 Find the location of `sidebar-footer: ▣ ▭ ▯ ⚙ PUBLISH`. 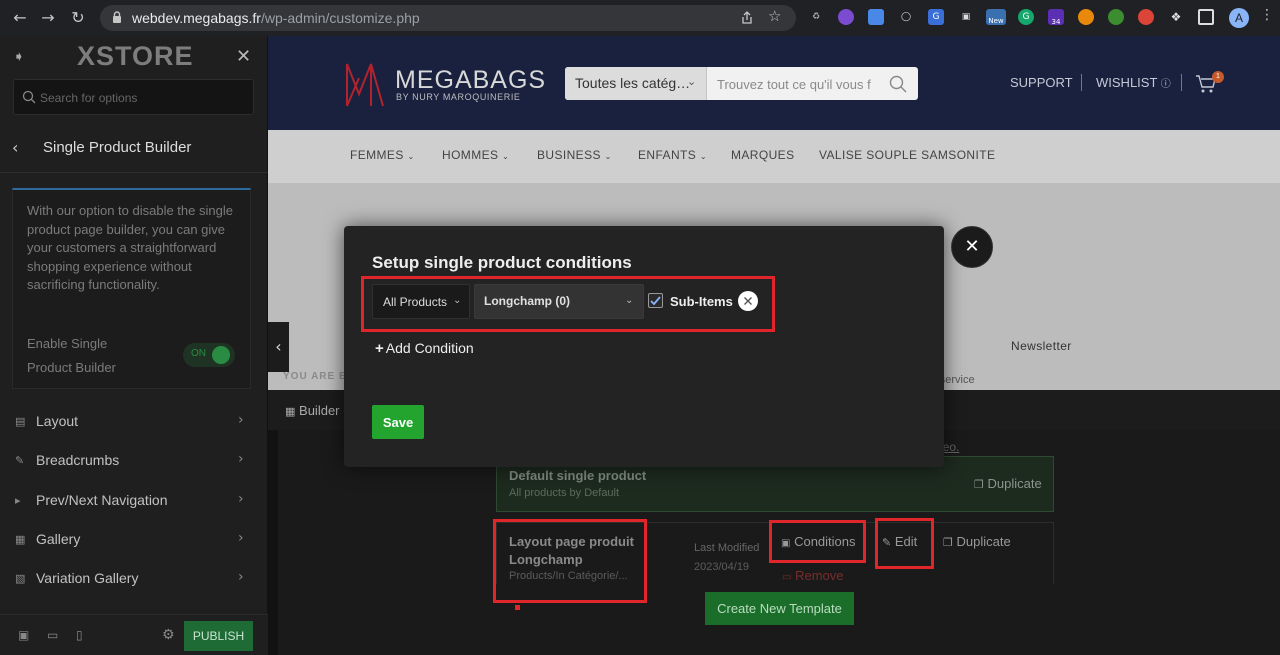

sidebar-footer: ▣ ▭ ▯ ⚙ PUBLISH is located at coordinates (134, 634).